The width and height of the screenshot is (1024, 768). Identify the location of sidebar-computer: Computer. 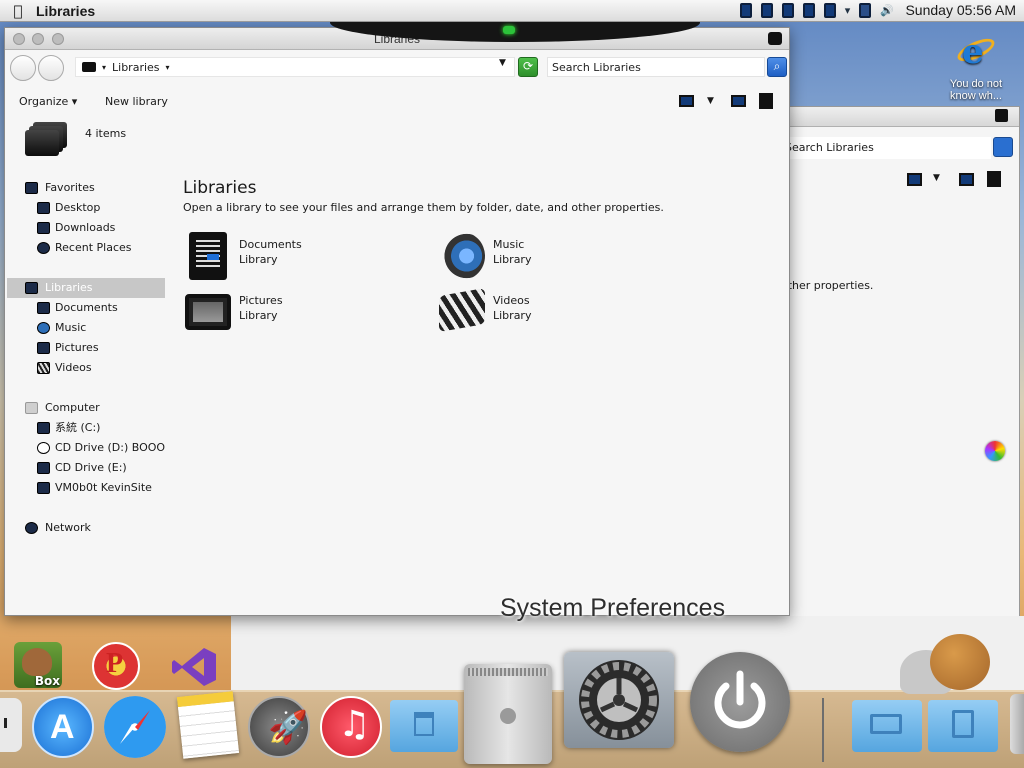
(86, 408).